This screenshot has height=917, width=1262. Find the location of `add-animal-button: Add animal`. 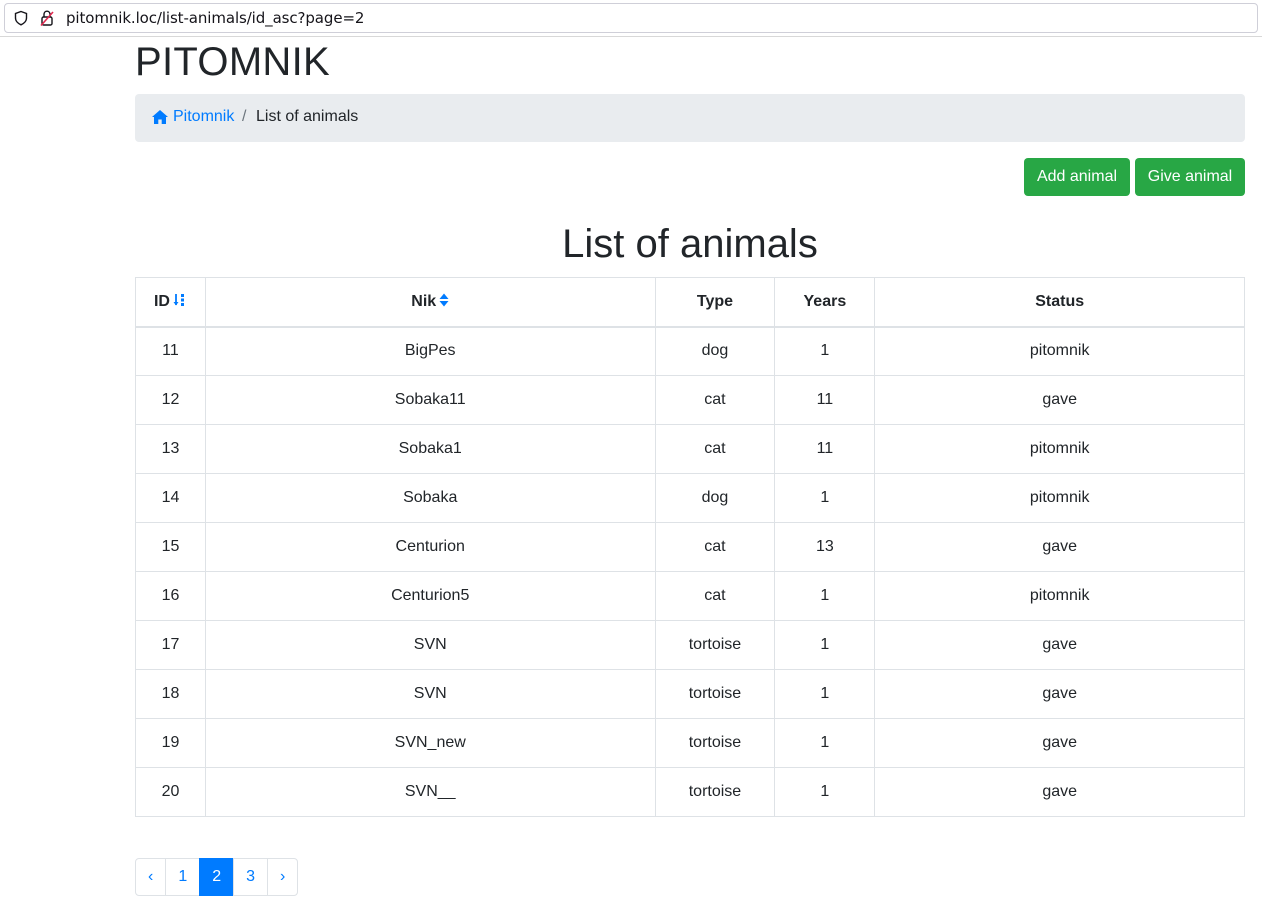

add-animal-button: Add animal is located at coordinates (1077, 177).